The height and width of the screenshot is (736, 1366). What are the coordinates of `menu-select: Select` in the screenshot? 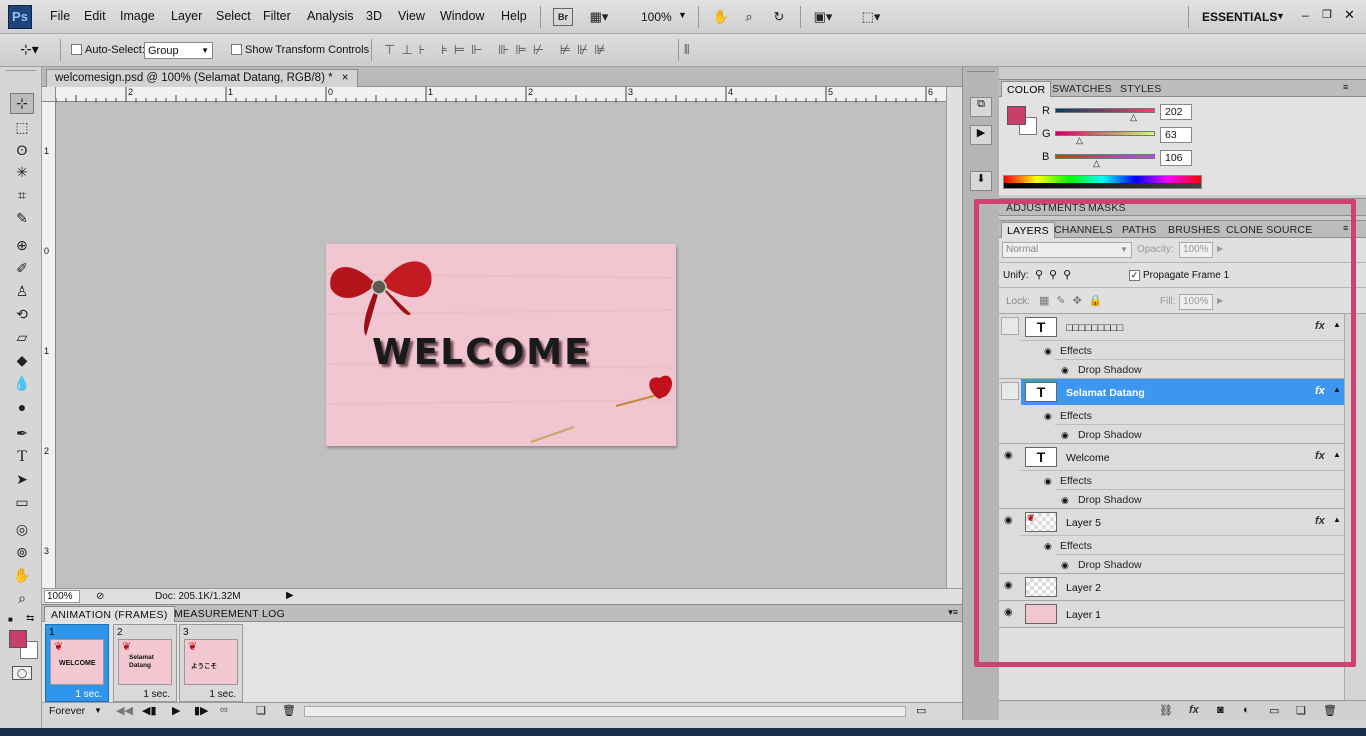 It's located at (233, 16).